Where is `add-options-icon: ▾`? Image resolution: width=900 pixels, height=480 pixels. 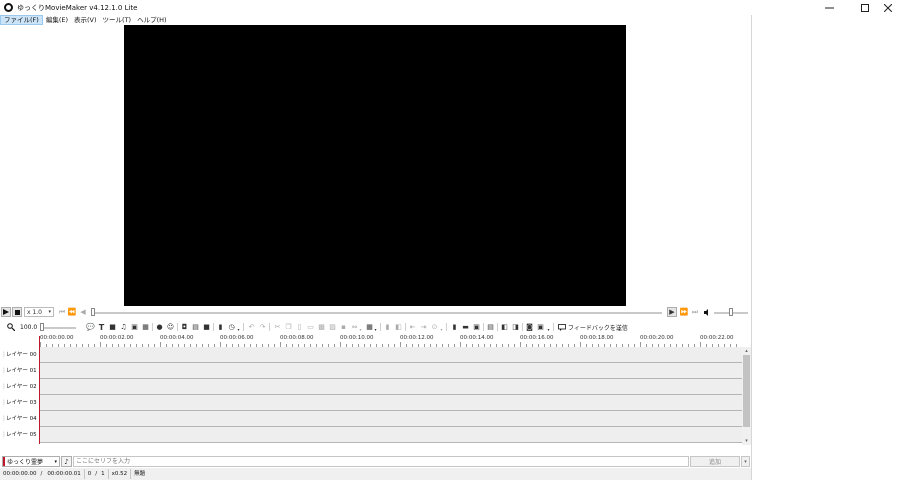 add-options-icon: ▾ is located at coordinates (745, 461).